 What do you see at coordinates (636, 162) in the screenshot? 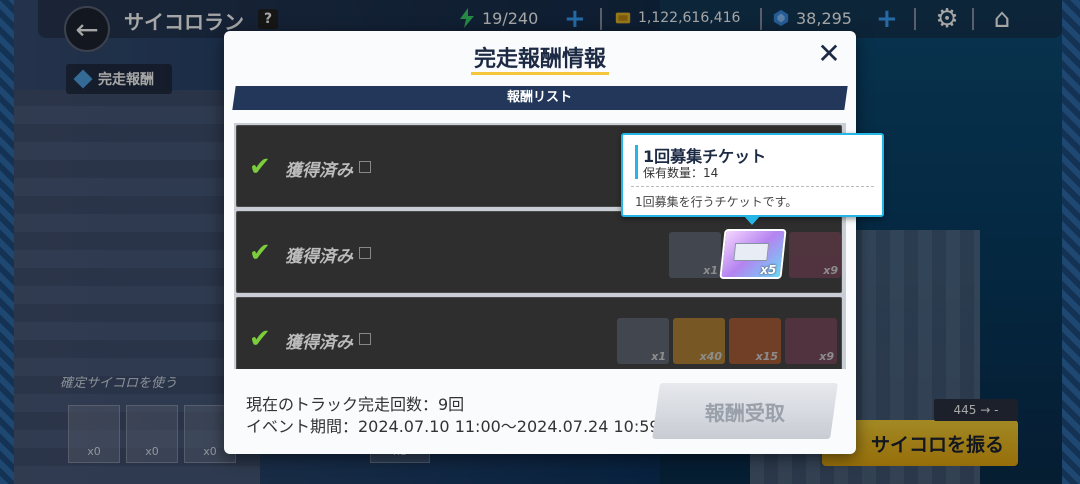
I see `tooltip-accent-bar` at bounding box center [636, 162].